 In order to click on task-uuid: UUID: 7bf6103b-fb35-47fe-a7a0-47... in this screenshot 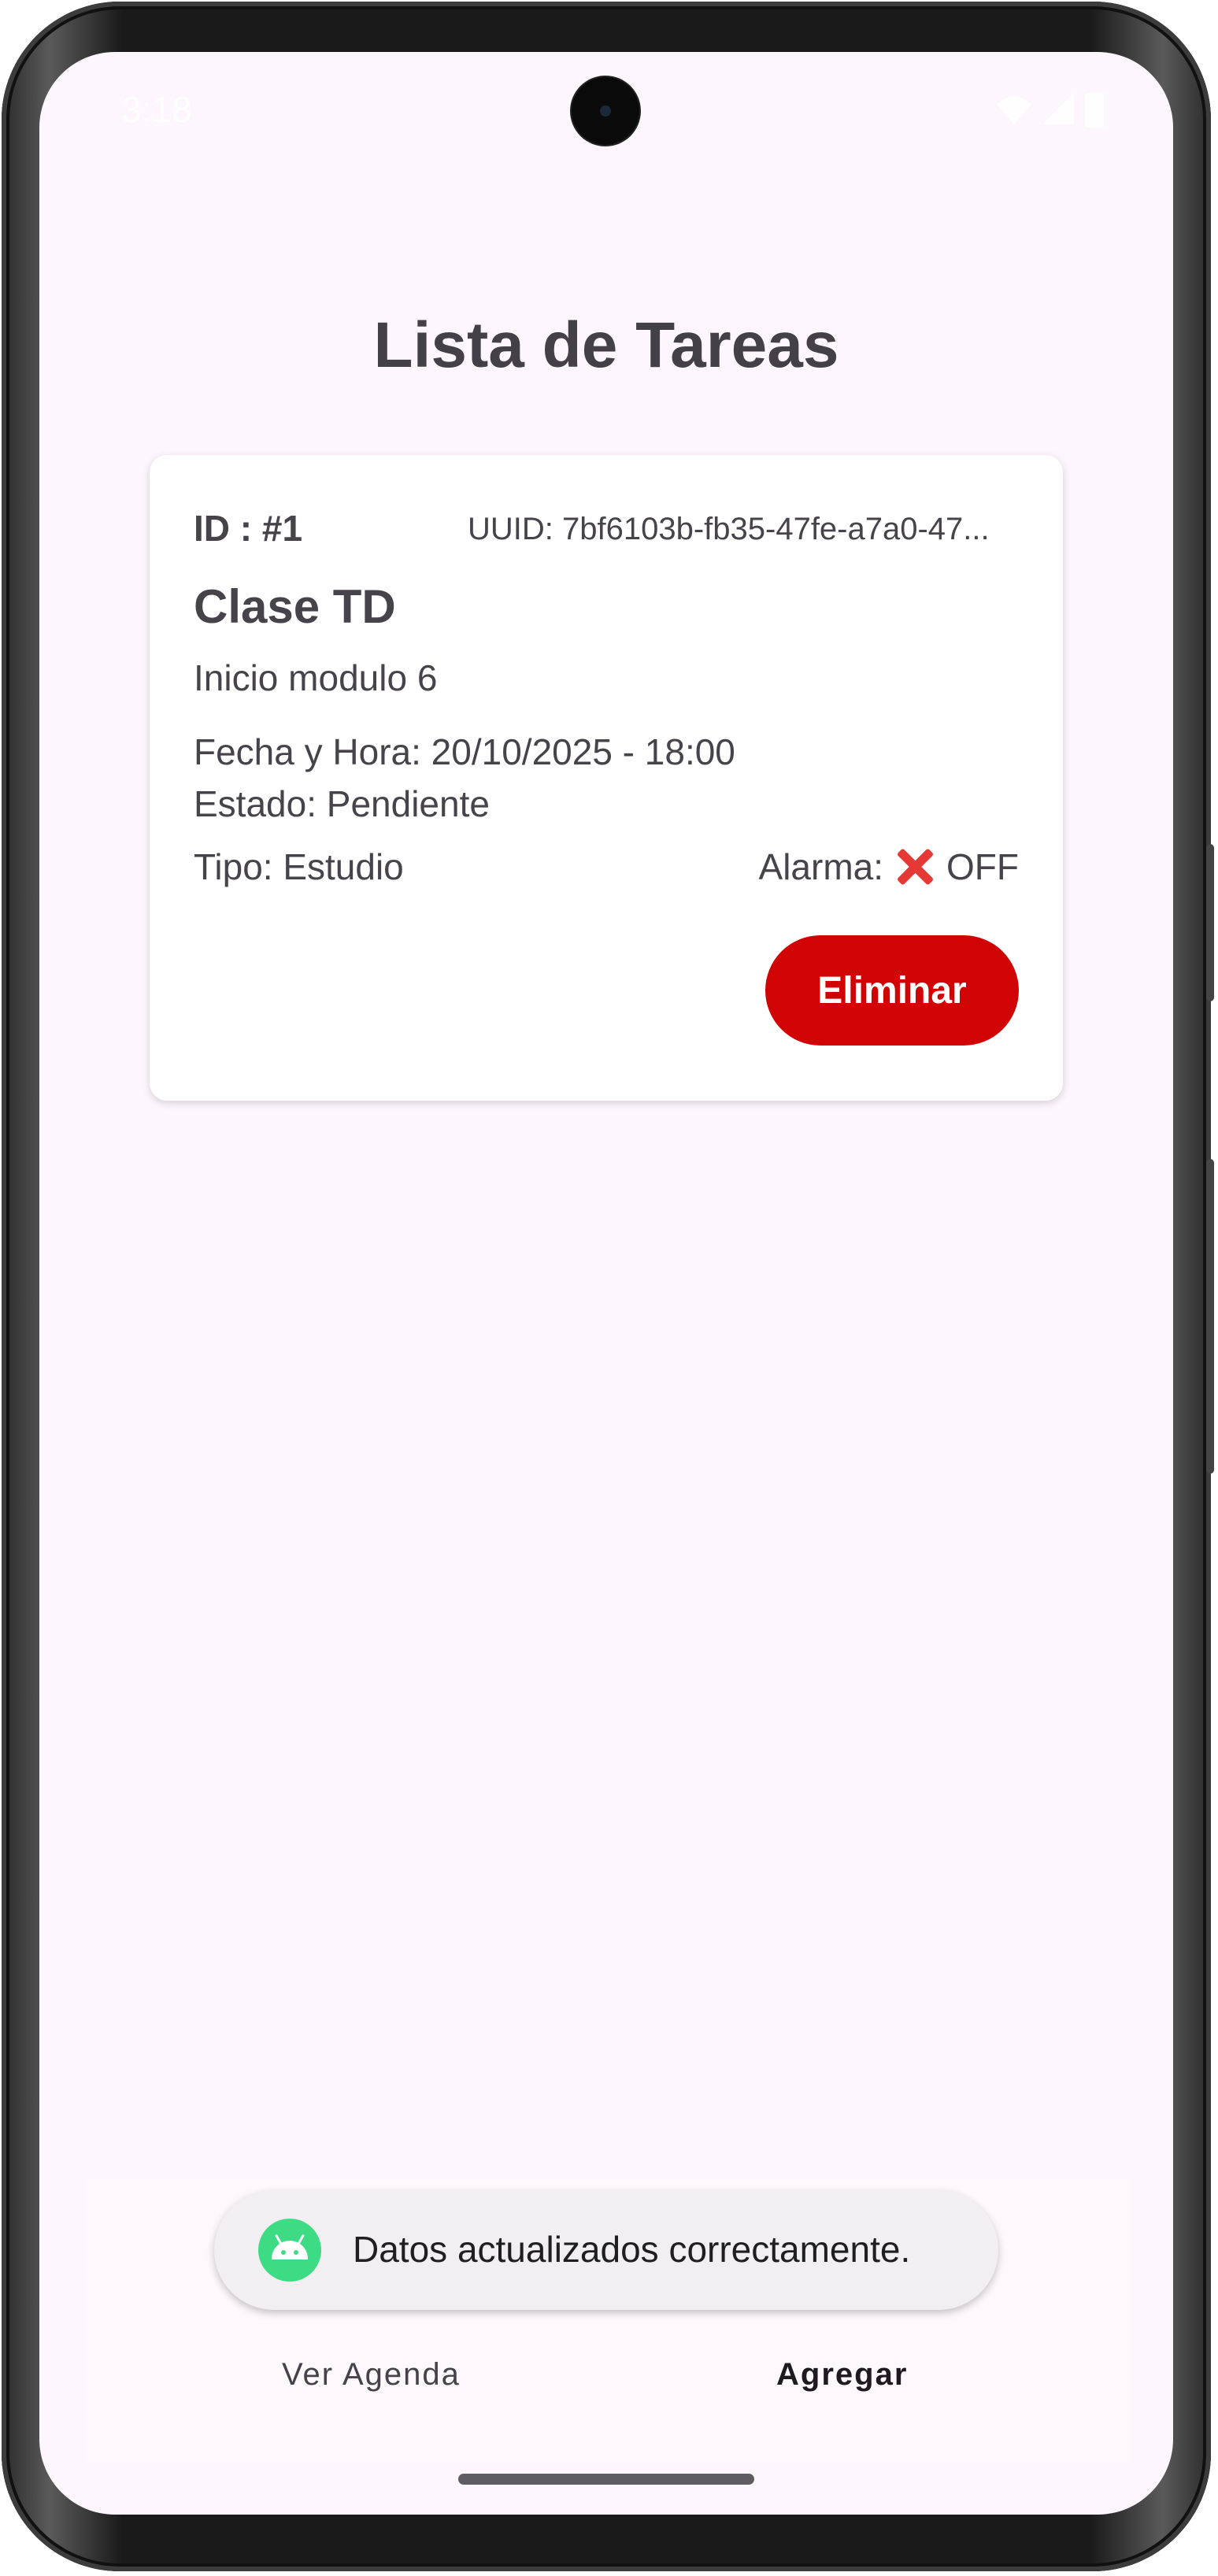, I will do `click(729, 529)`.